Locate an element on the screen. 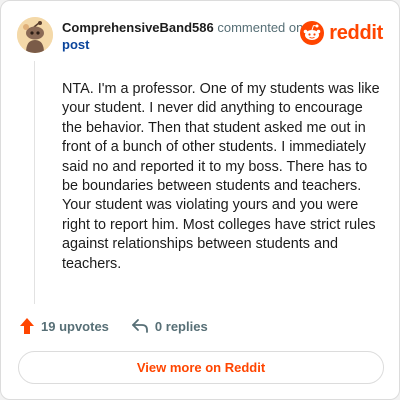 Image resolution: width=400 pixels, height=400 pixels. reddit-logo: reddit is located at coordinates (341, 33).